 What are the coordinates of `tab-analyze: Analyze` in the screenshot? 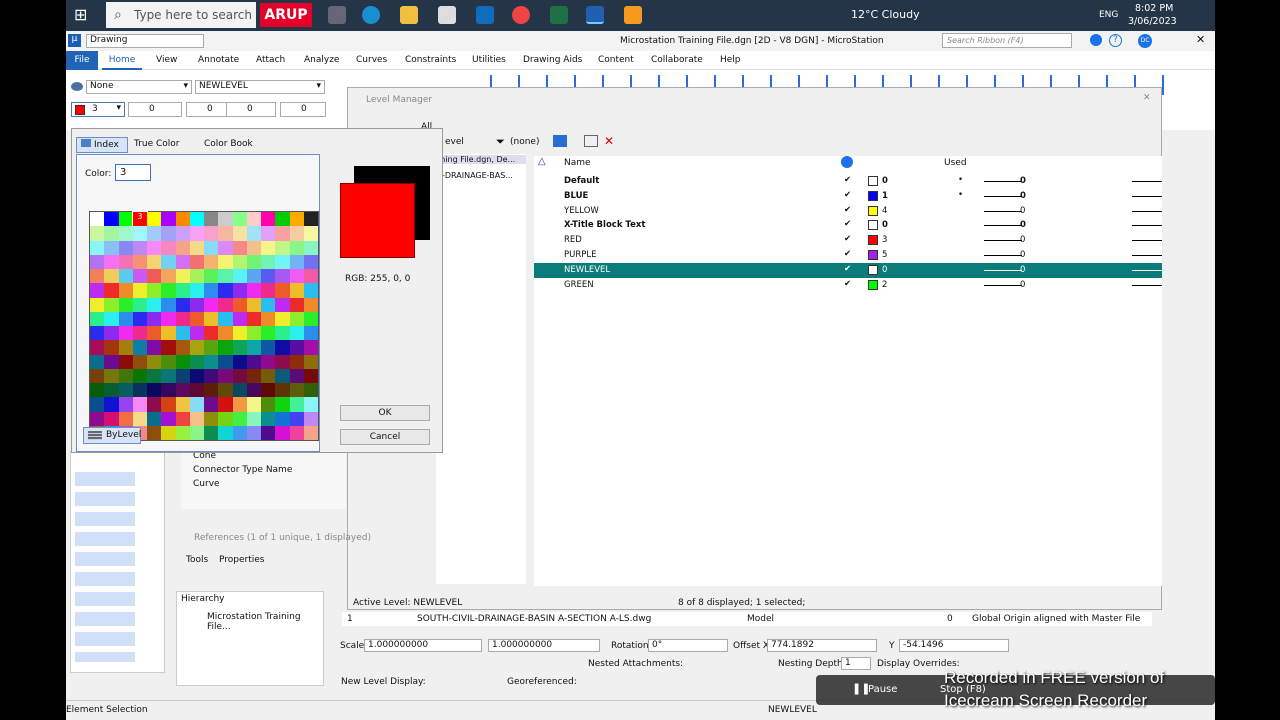 It's located at (321, 60).